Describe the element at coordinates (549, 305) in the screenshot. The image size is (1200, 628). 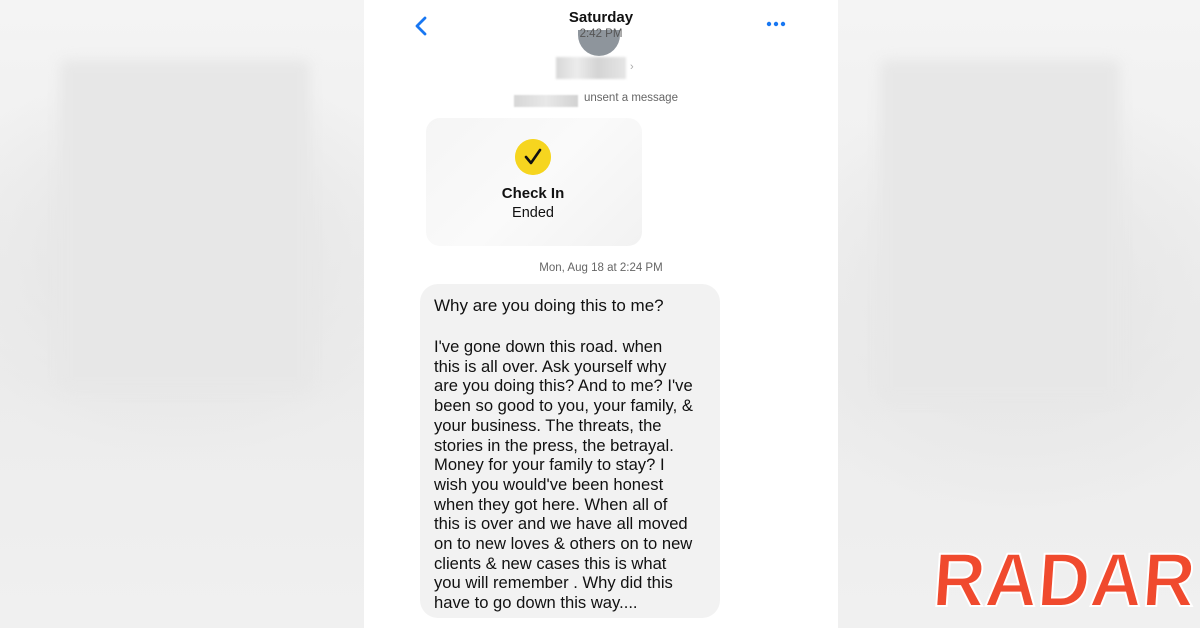
I see `message-first-line: Why are you doing this to me?` at that location.